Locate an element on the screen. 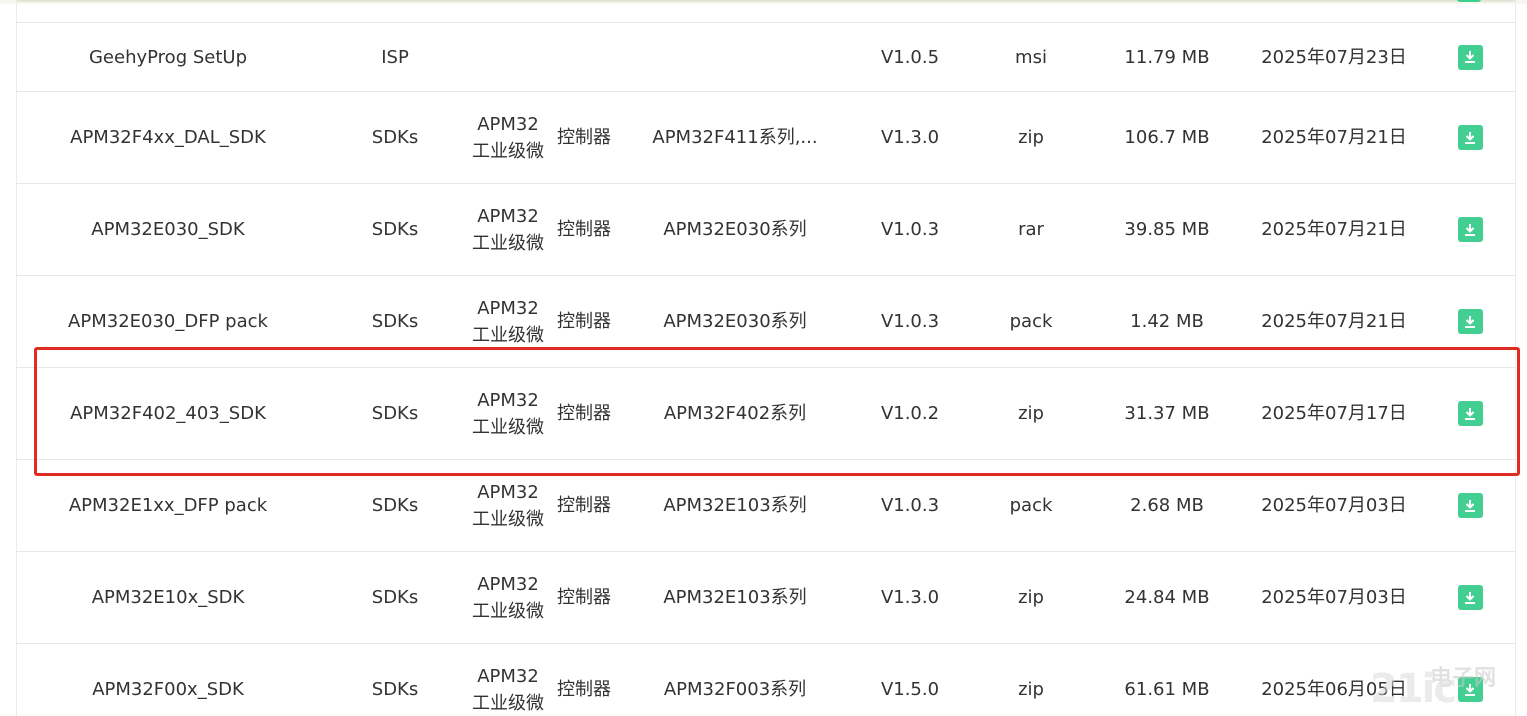  release-date: 2025年06月05日 is located at coordinates (1334, 689).